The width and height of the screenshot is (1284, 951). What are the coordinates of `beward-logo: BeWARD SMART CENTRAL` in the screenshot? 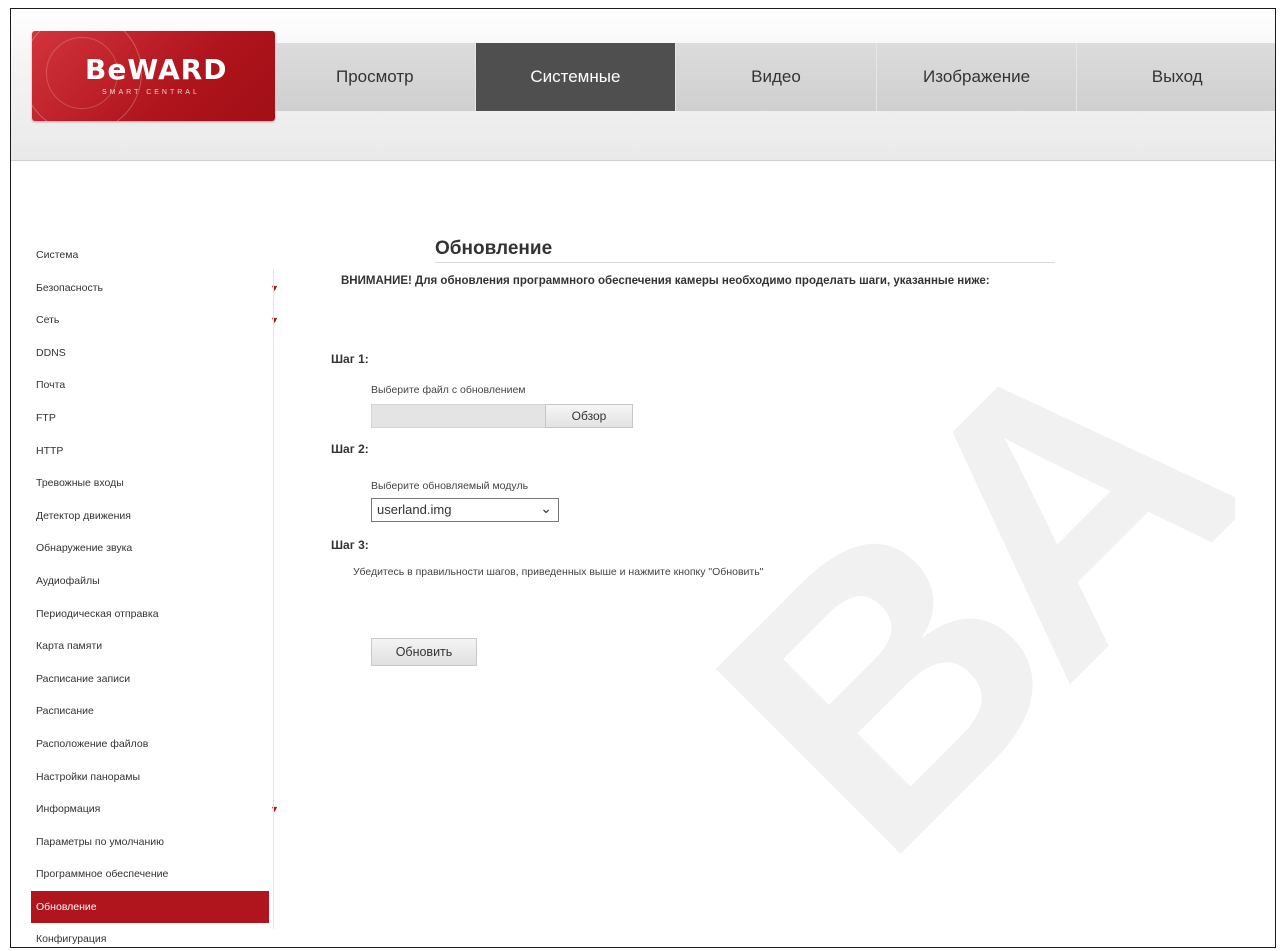 It's located at (153, 76).